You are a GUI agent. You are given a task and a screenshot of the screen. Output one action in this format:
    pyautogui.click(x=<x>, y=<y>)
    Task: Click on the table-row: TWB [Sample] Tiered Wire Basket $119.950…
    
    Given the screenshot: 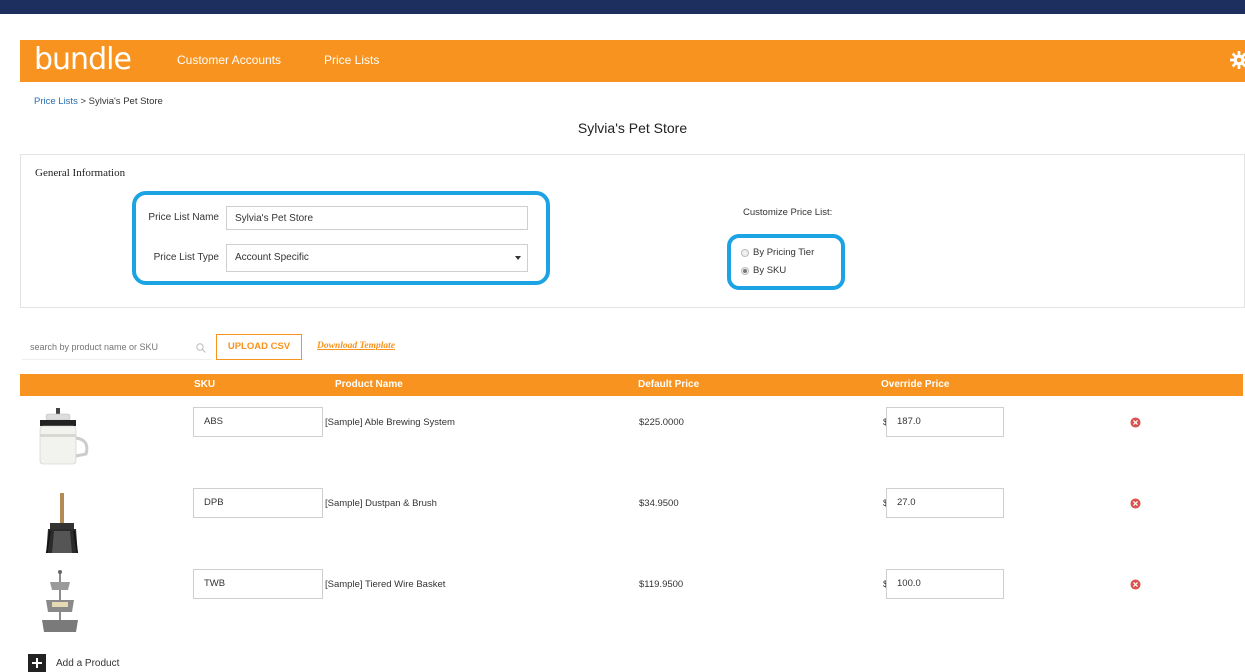 What is the action you would take?
    pyautogui.click(x=631, y=600)
    